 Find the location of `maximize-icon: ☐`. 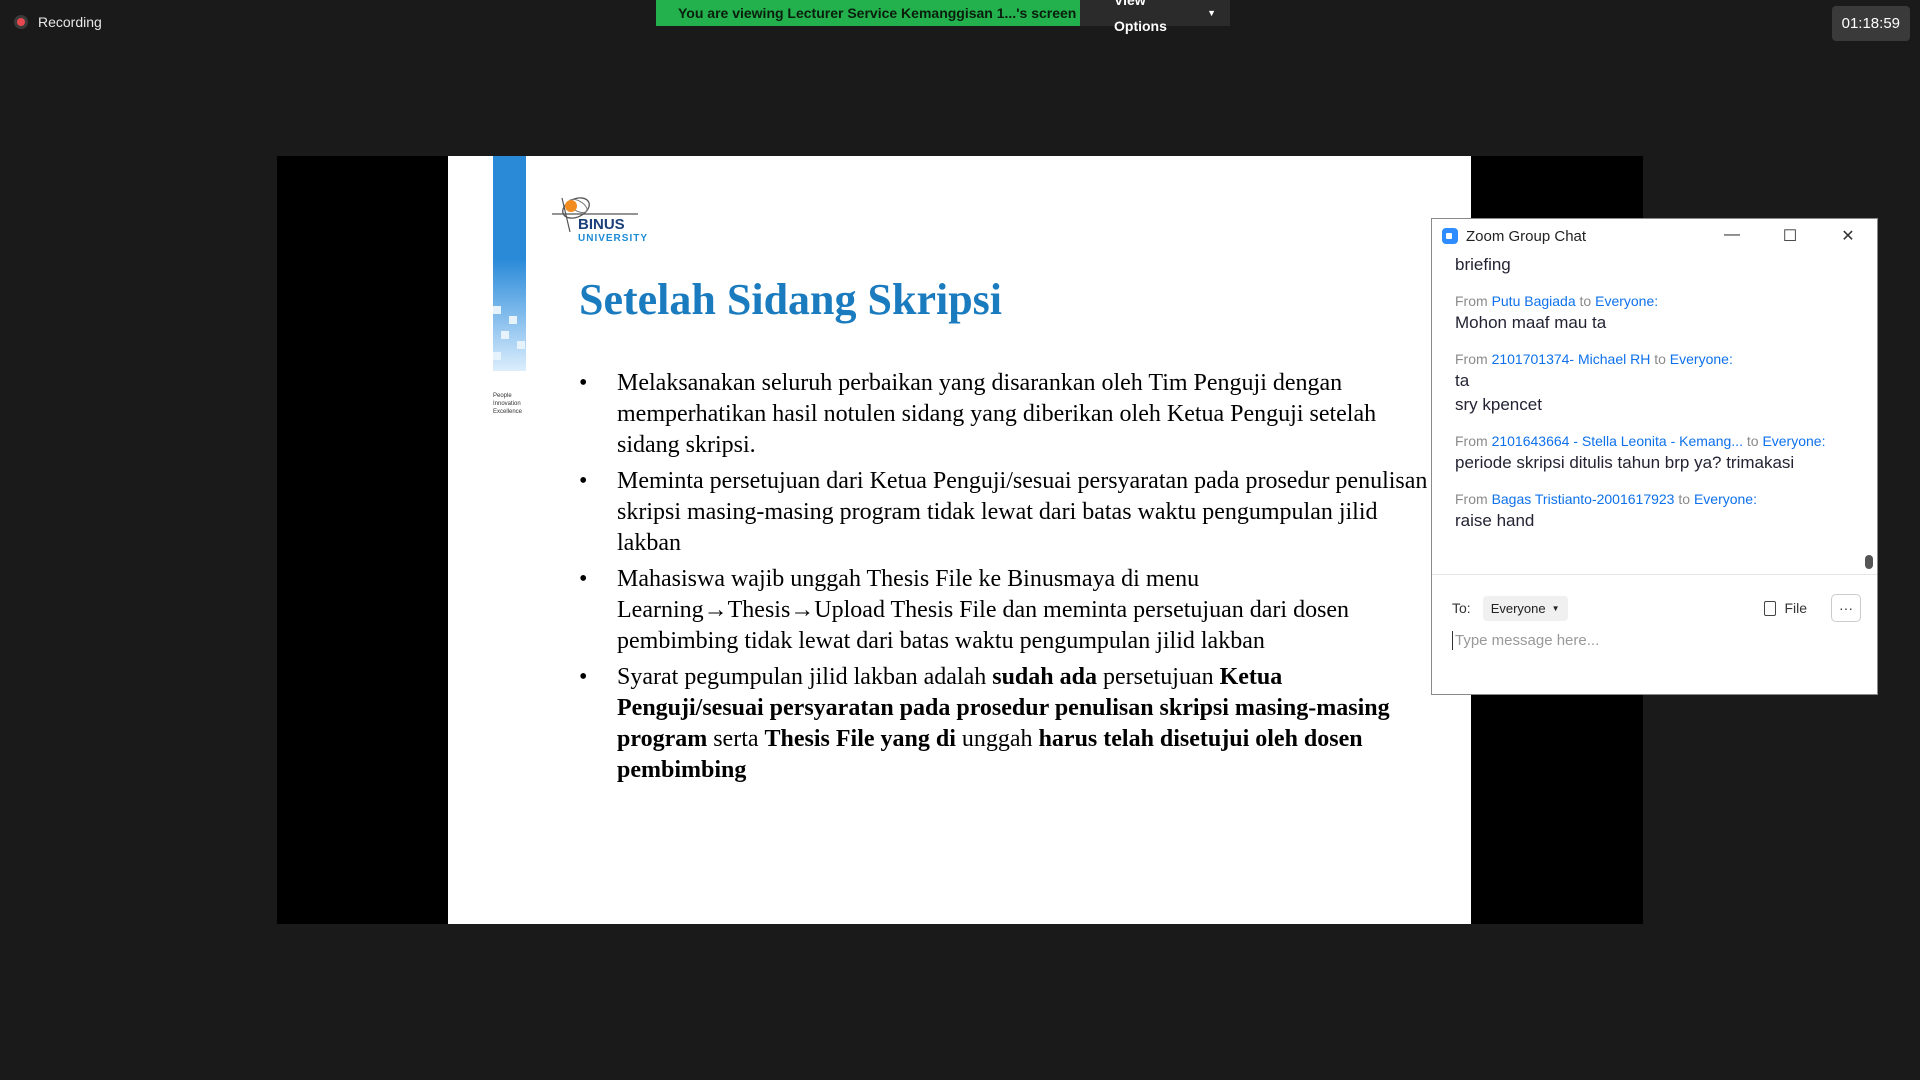

maximize-icon: ☐ is located at coordinates (1790, 236).